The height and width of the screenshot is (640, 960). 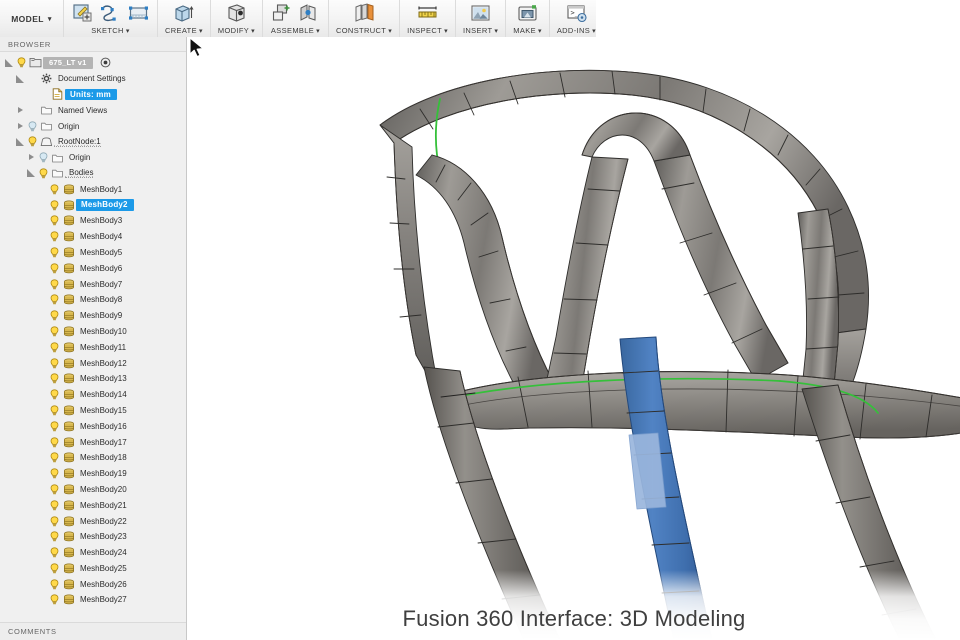 I want to click on toolbar-group-make: MAKE ▾, so click(x=528, y=18).